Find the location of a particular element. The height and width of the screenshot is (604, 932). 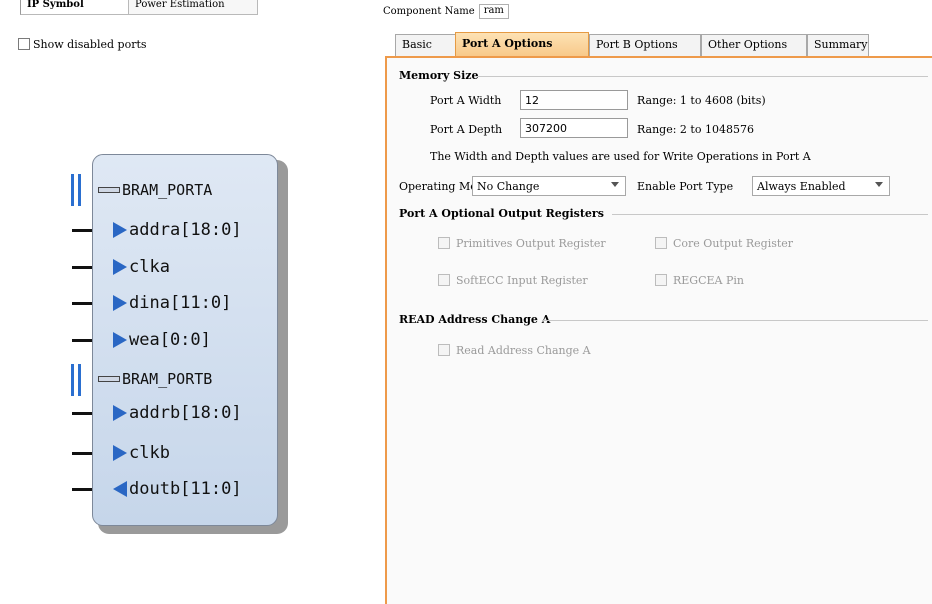

port-clkb: clkb is located at coordinates (141, 453).